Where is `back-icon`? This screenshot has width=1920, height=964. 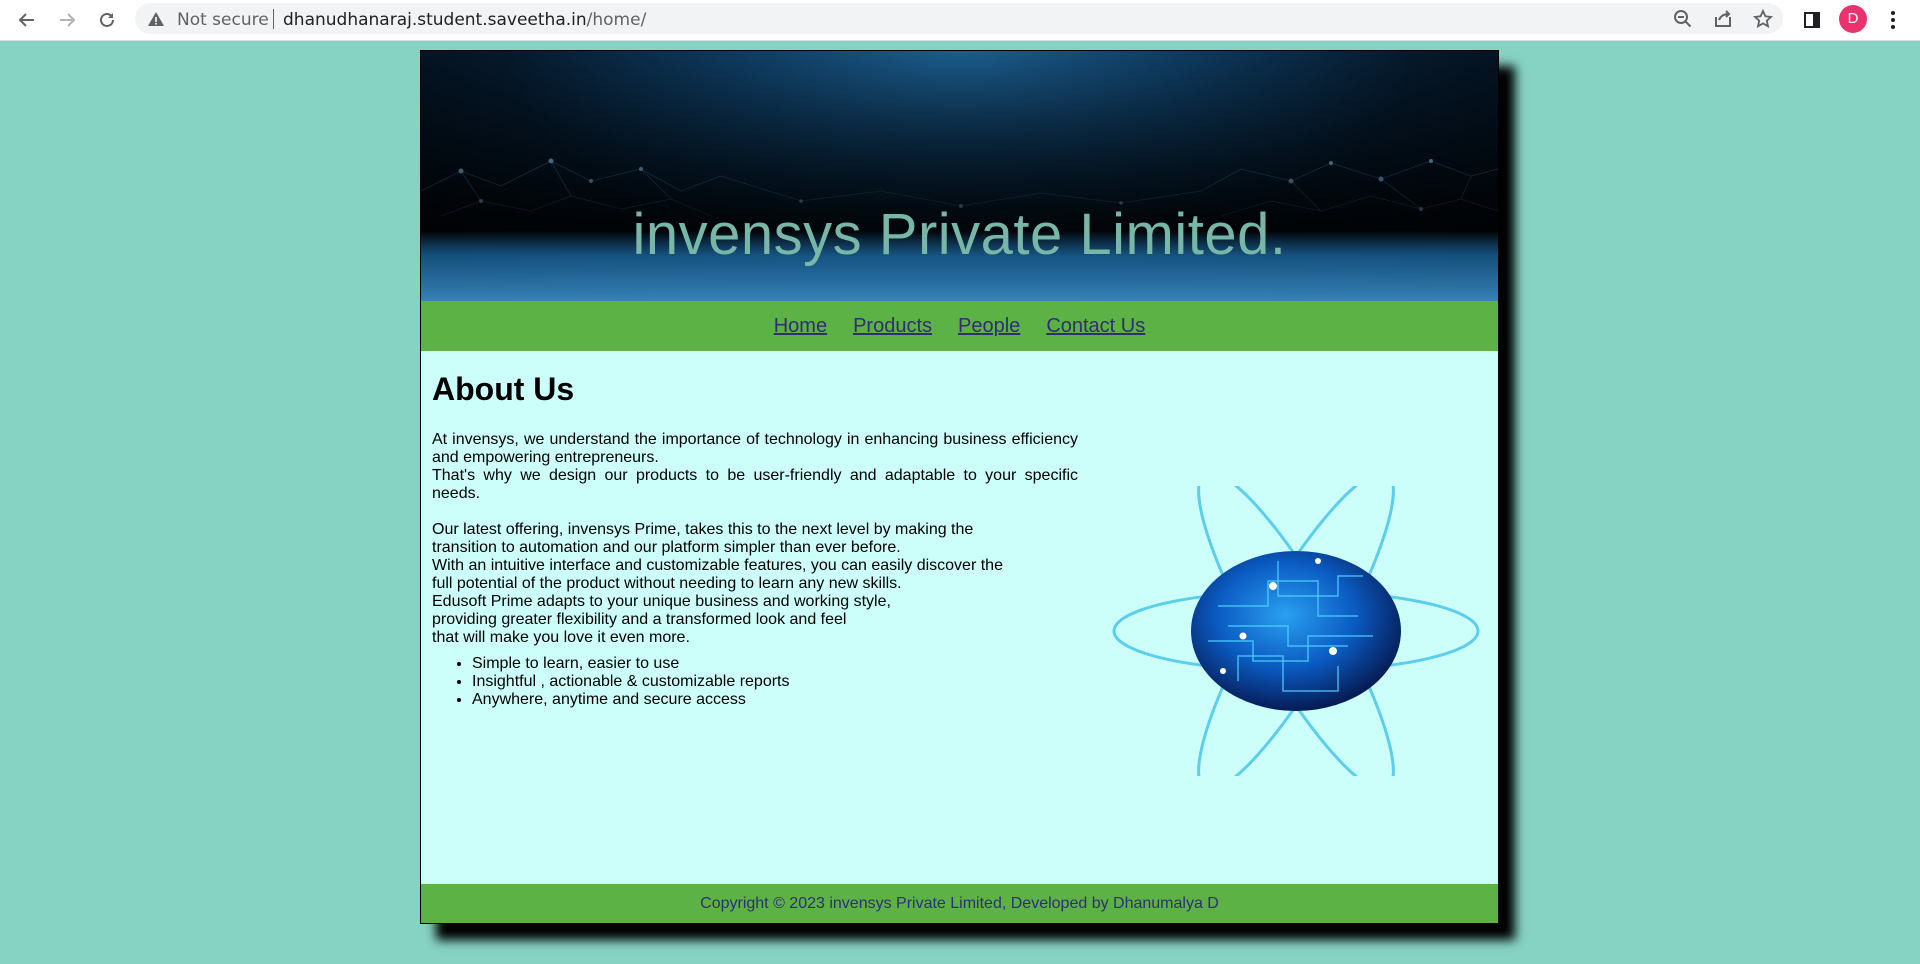 back-icon is located at coordinates (27, 20).